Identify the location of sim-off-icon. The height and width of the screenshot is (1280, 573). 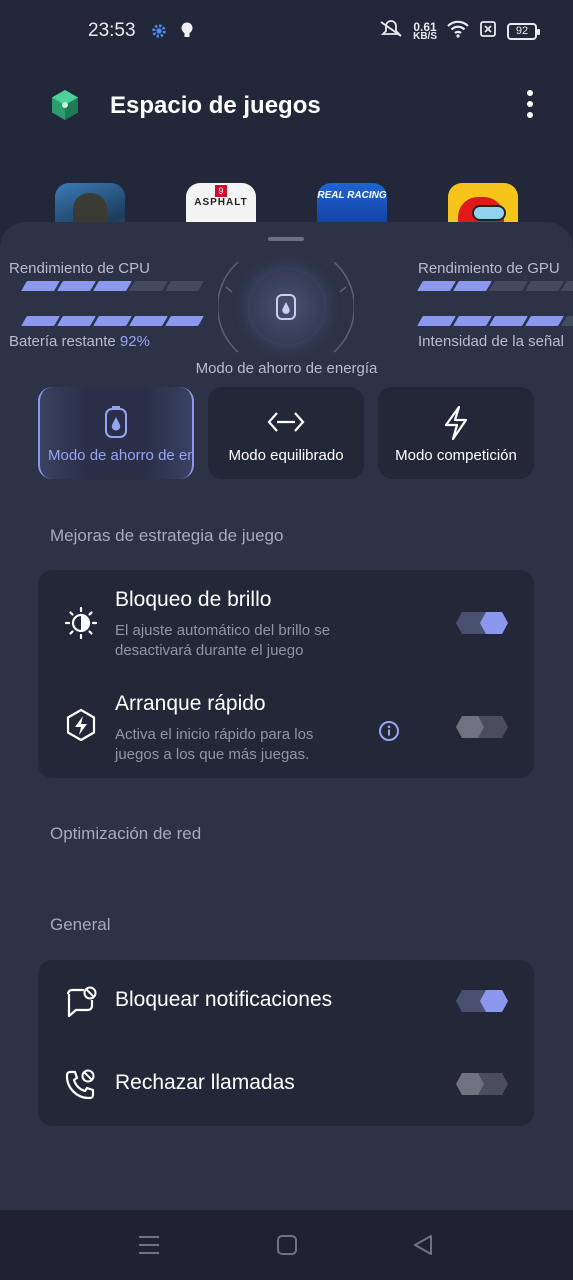
(488, 31).